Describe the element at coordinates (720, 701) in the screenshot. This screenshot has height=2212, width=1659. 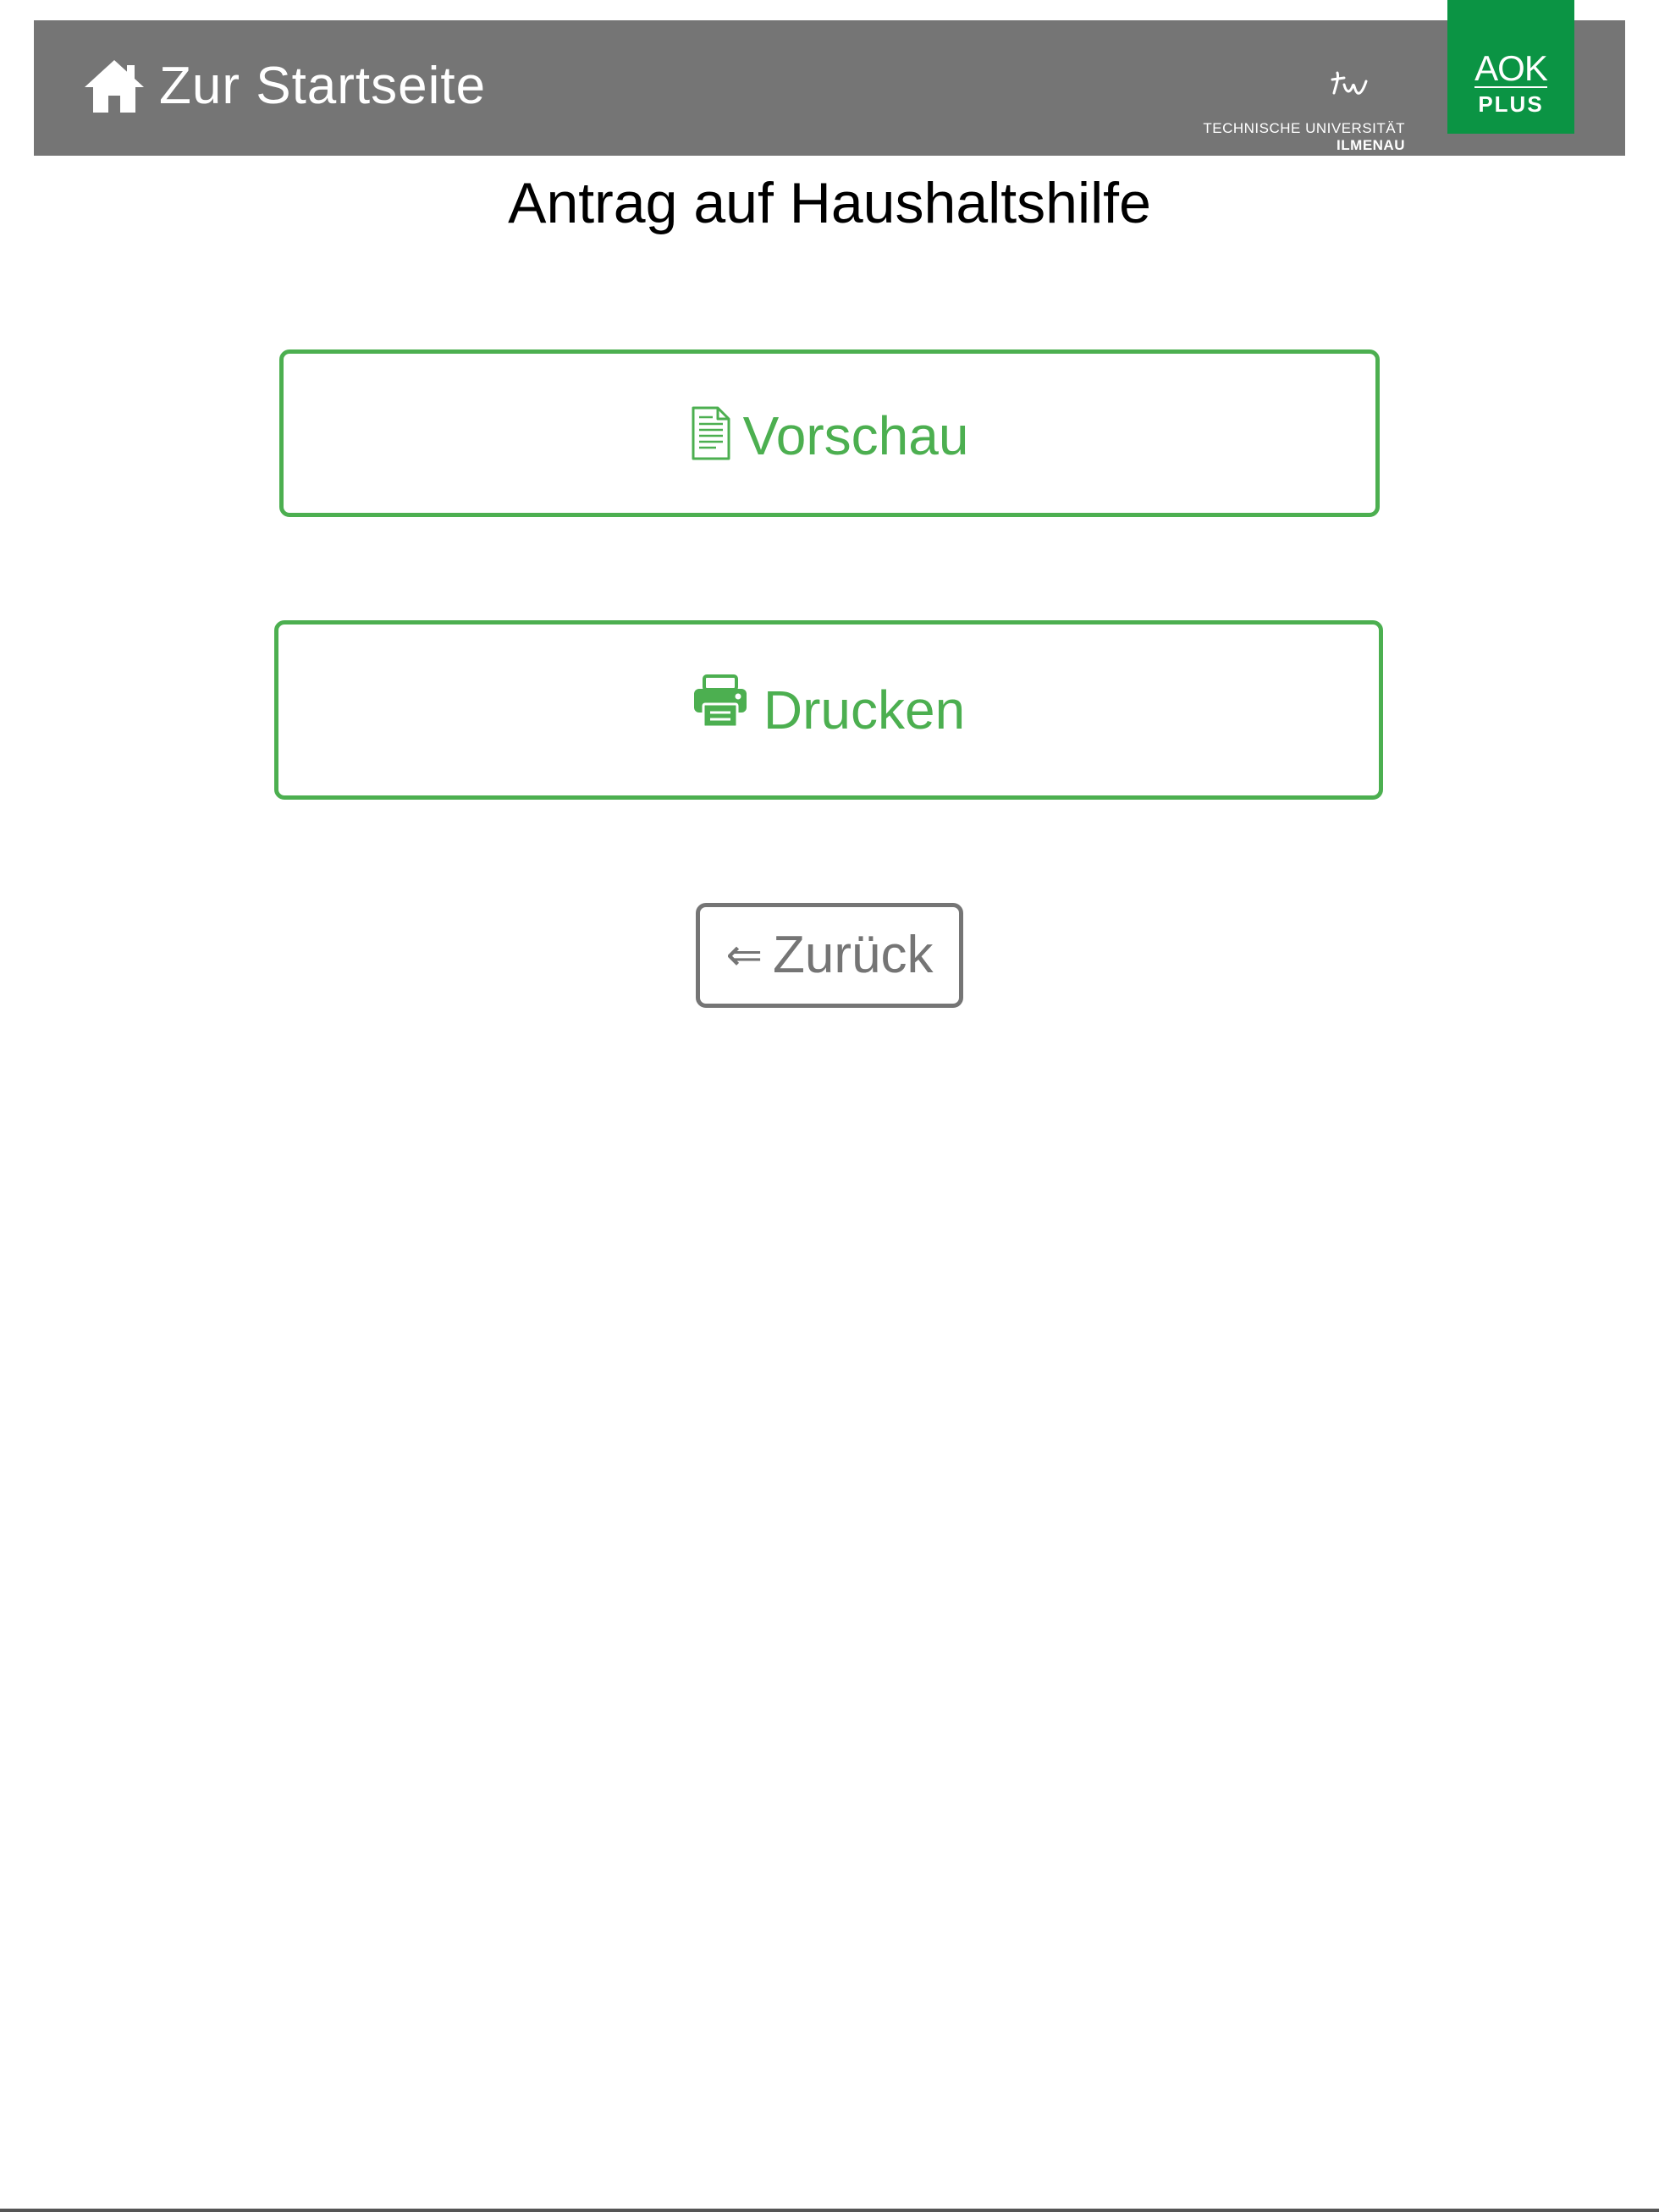
I see `printer-icon` at that location.